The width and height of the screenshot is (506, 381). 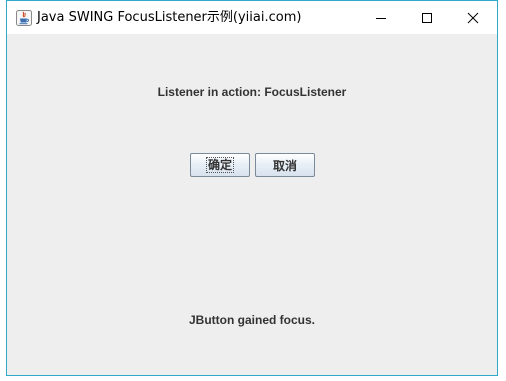 I want to click on maximize-icon, so click(x=427, y=17).